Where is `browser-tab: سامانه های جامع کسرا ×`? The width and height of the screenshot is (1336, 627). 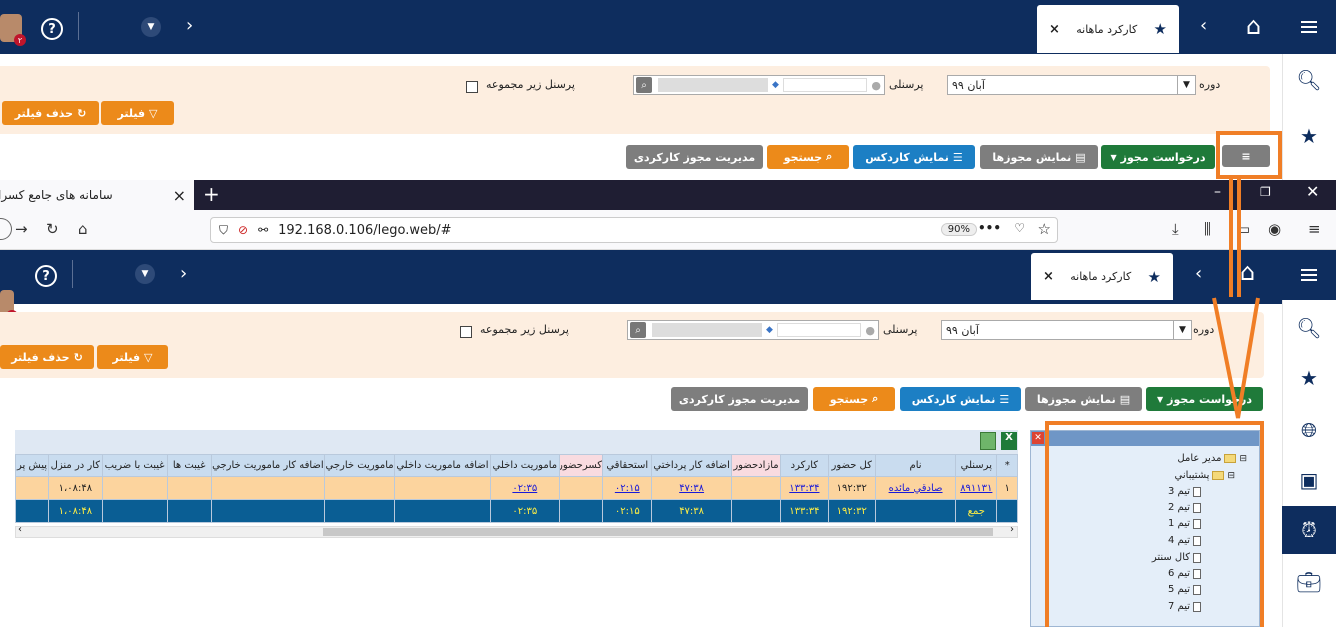
browser-tab: سامانه های جامع کسرا × is located at coordinates (97, 195).